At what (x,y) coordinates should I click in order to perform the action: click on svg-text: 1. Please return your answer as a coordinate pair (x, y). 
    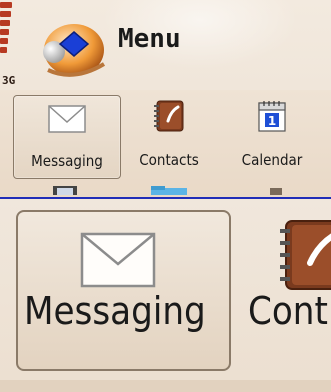
    Looking at the image, I should click on (272, 121).